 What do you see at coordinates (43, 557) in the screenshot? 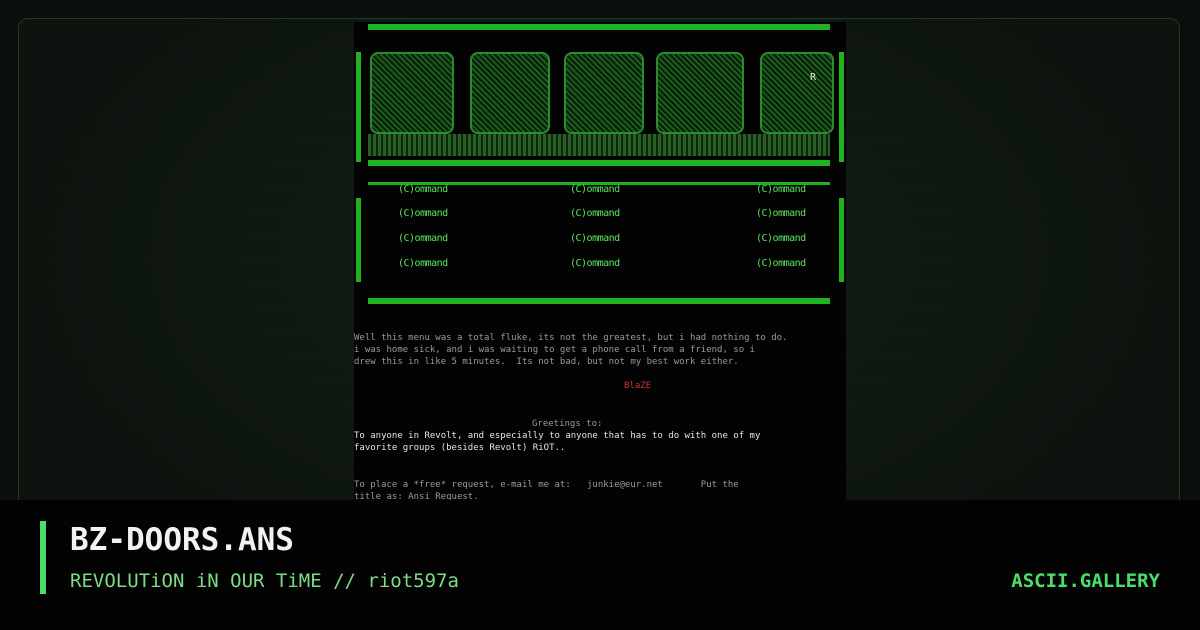
I see `accent-stripe` at bounding box center [43, 557].